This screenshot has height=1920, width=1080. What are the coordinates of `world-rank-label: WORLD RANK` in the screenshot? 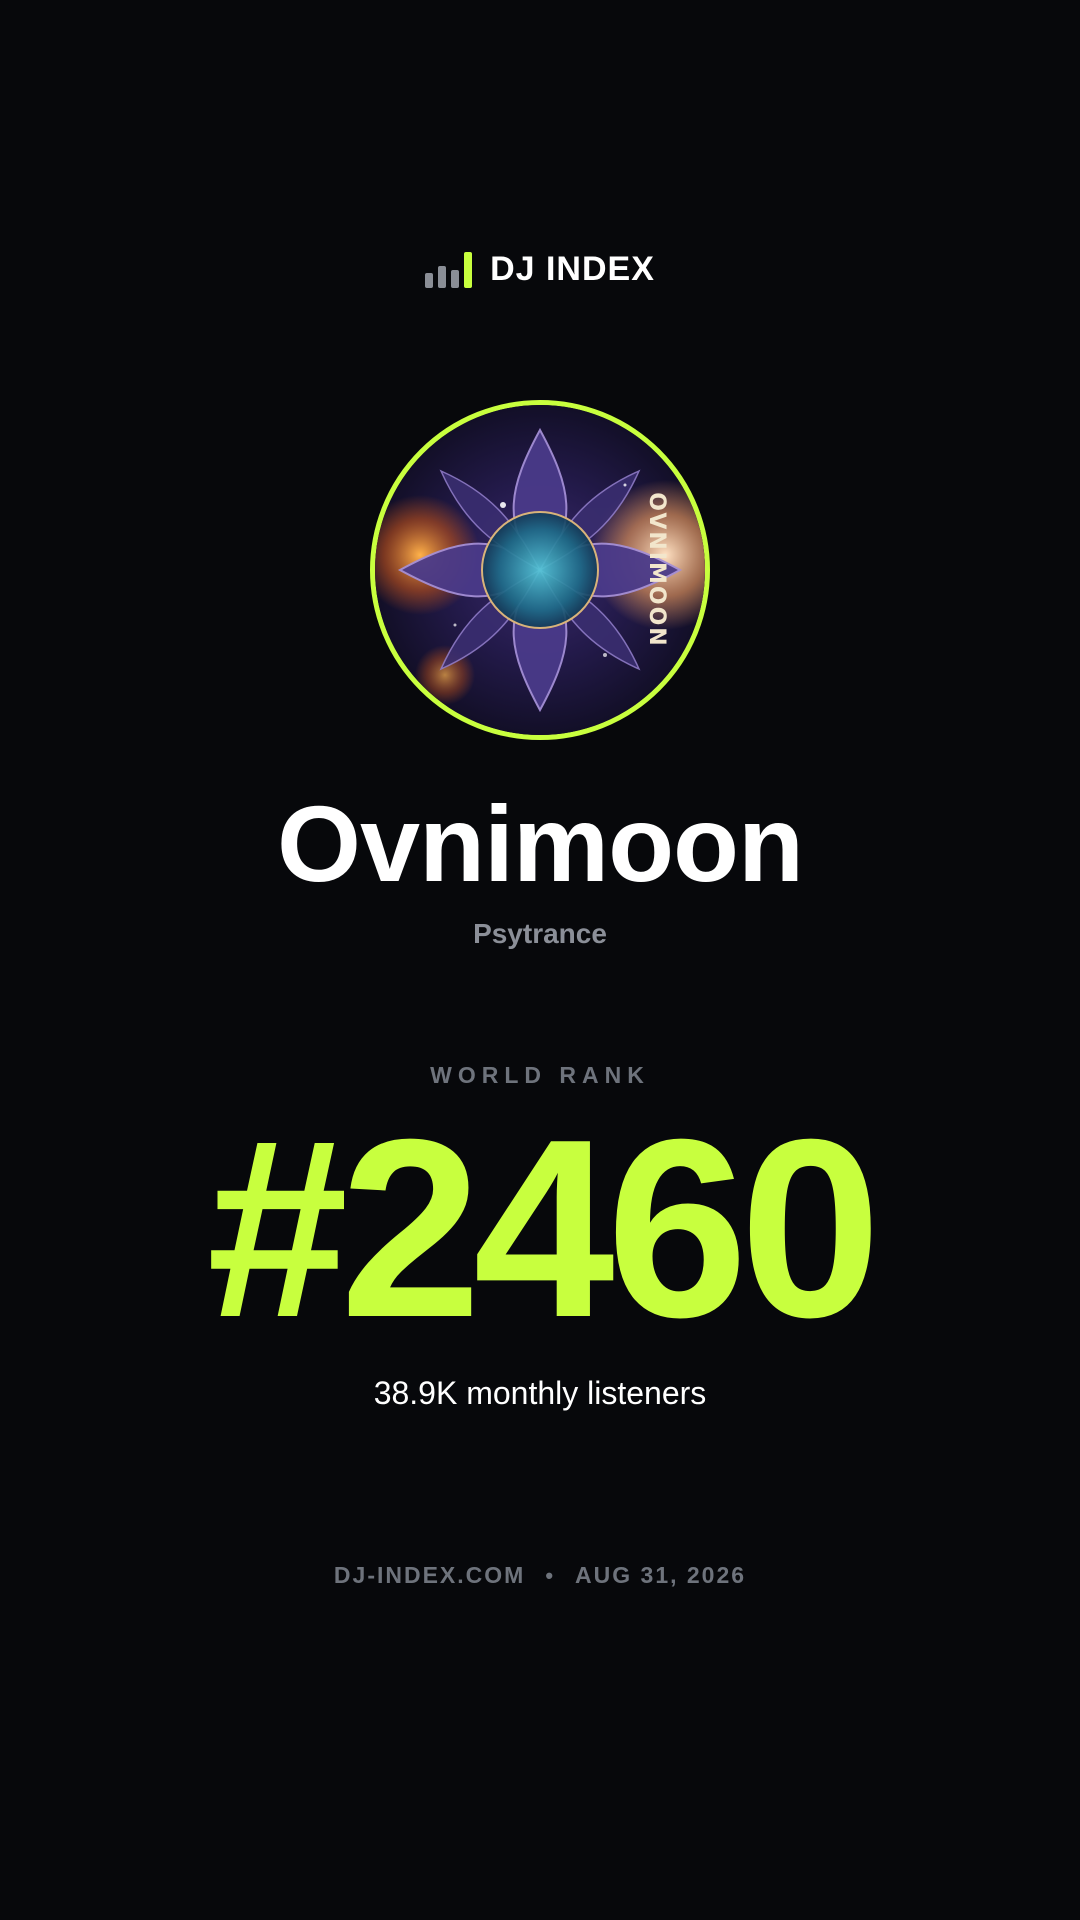 It's located at (540, 1075).